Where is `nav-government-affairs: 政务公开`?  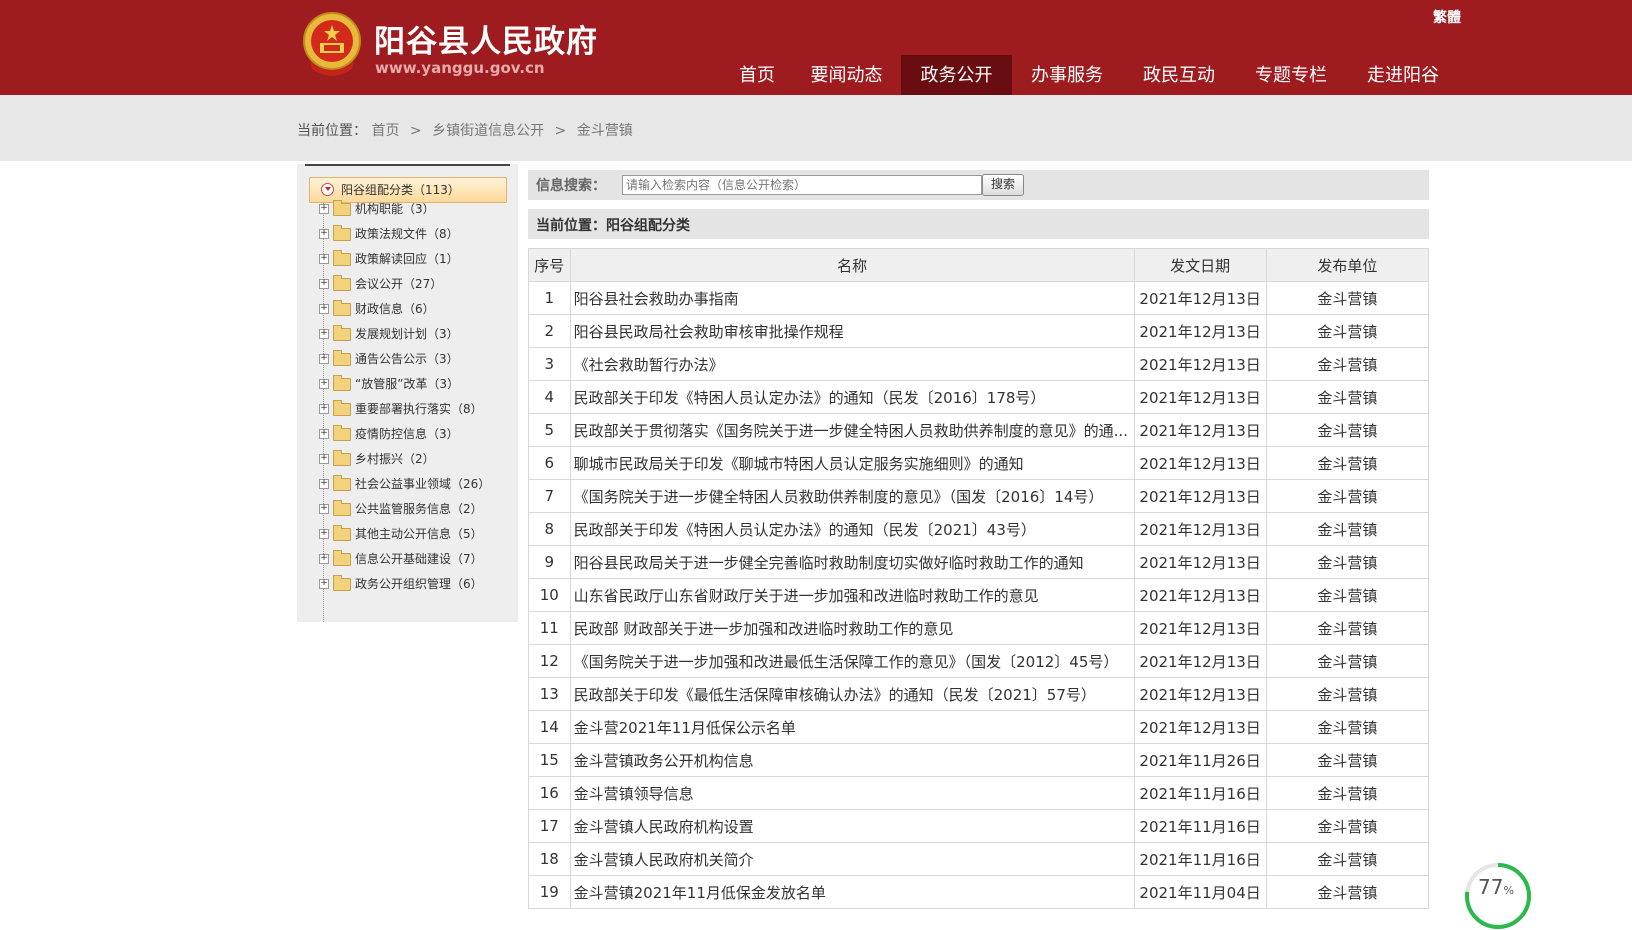
nav-government-affairs: 政务公开 is located at coordinates (956, 75).